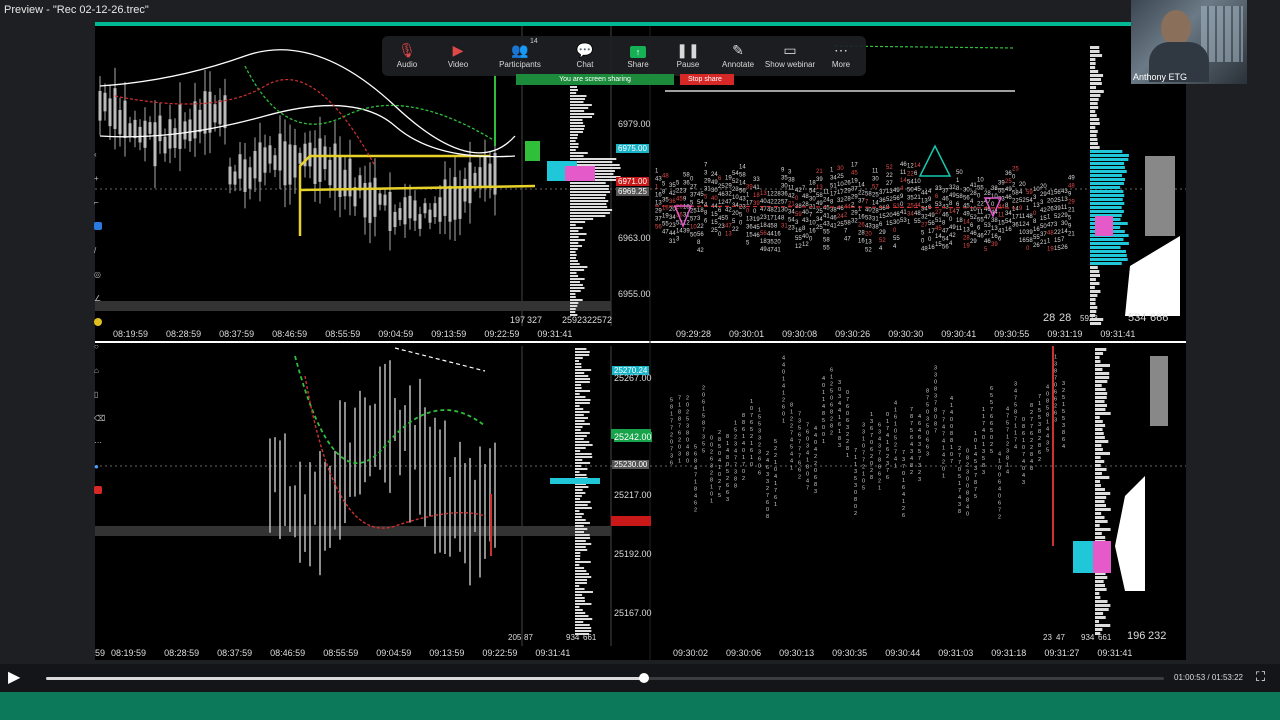 The width and height of the screenshot is (1280, 720). What do you see at coordinates (738, 54) in the screenshot?
I see `annotate-button: ✎ Annotate` at bounding box center [738, 54].